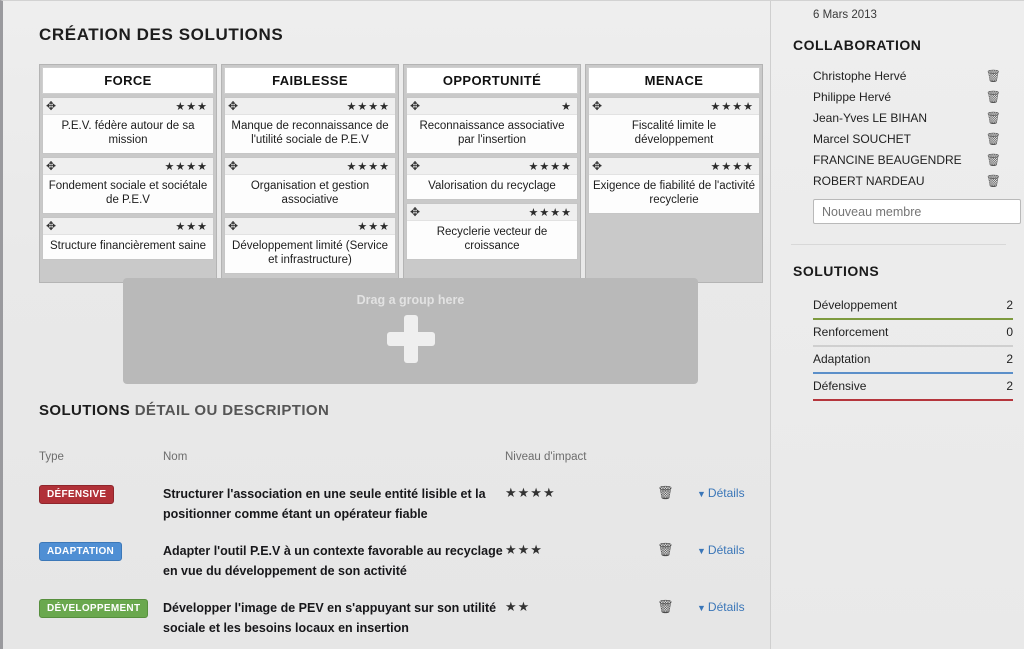 The height and width of the screenshot is (649, 1024). Describe the element at coordinates (85, 410) in the screenshot. I see `solutions-detail-title-bold: SOLUTIONS` at that location.